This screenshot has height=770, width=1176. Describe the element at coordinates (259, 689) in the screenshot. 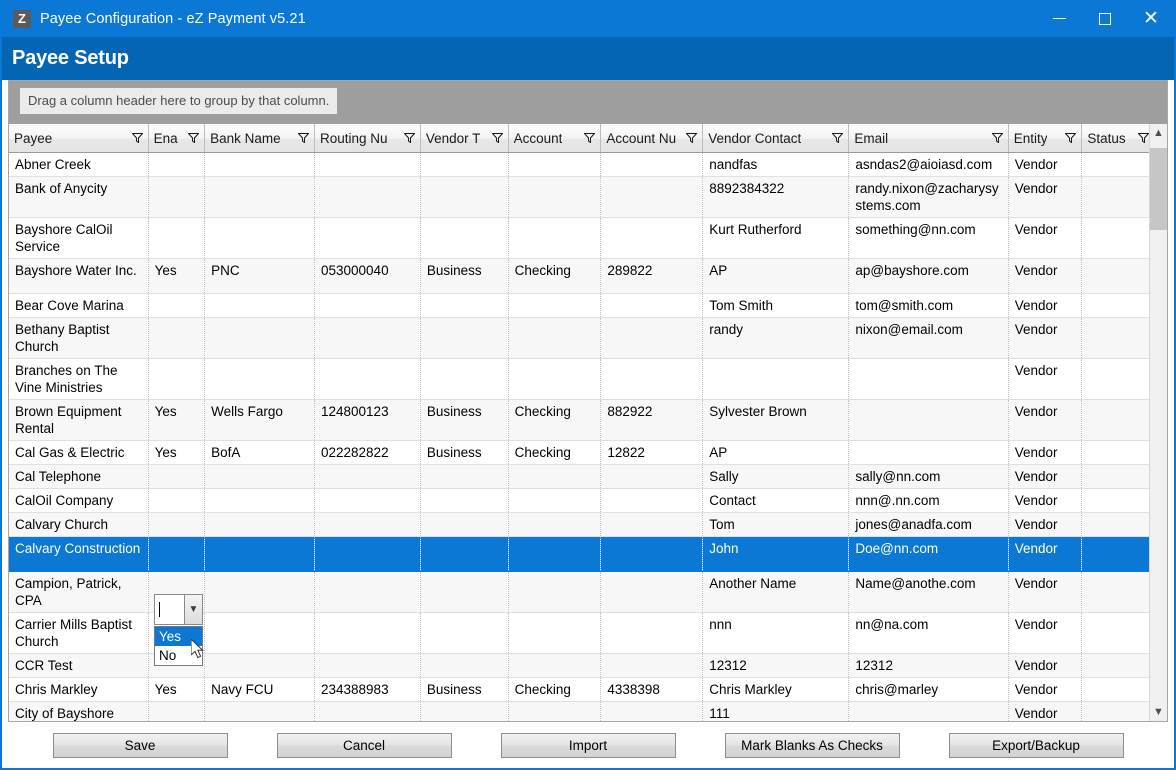

I see `cell-bank: Navy FCU` at that location.